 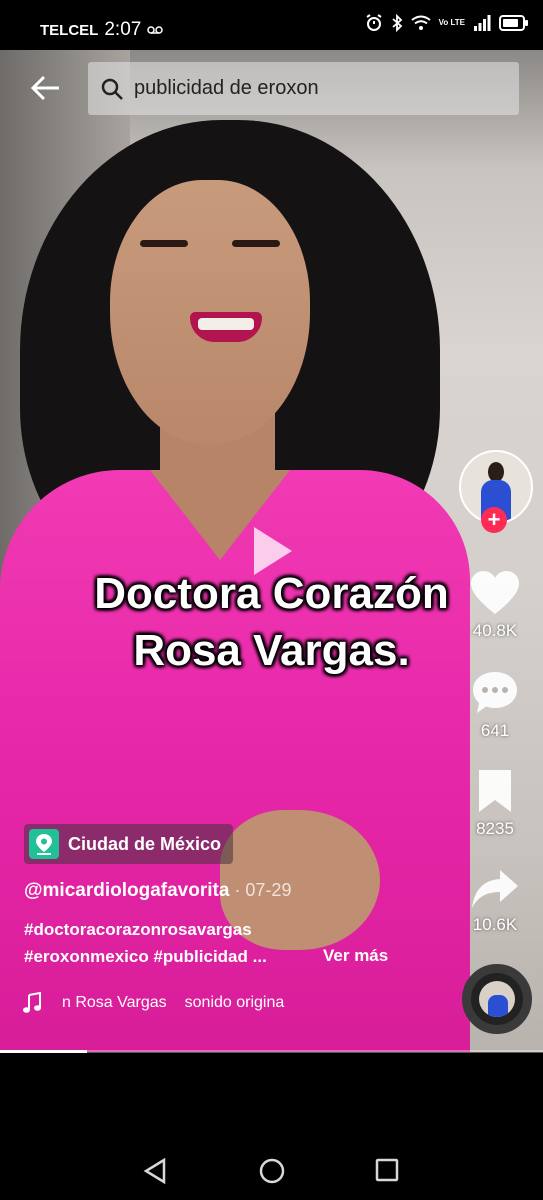 I want to click on clock-time: 2:07, so click(x=123, y=29).